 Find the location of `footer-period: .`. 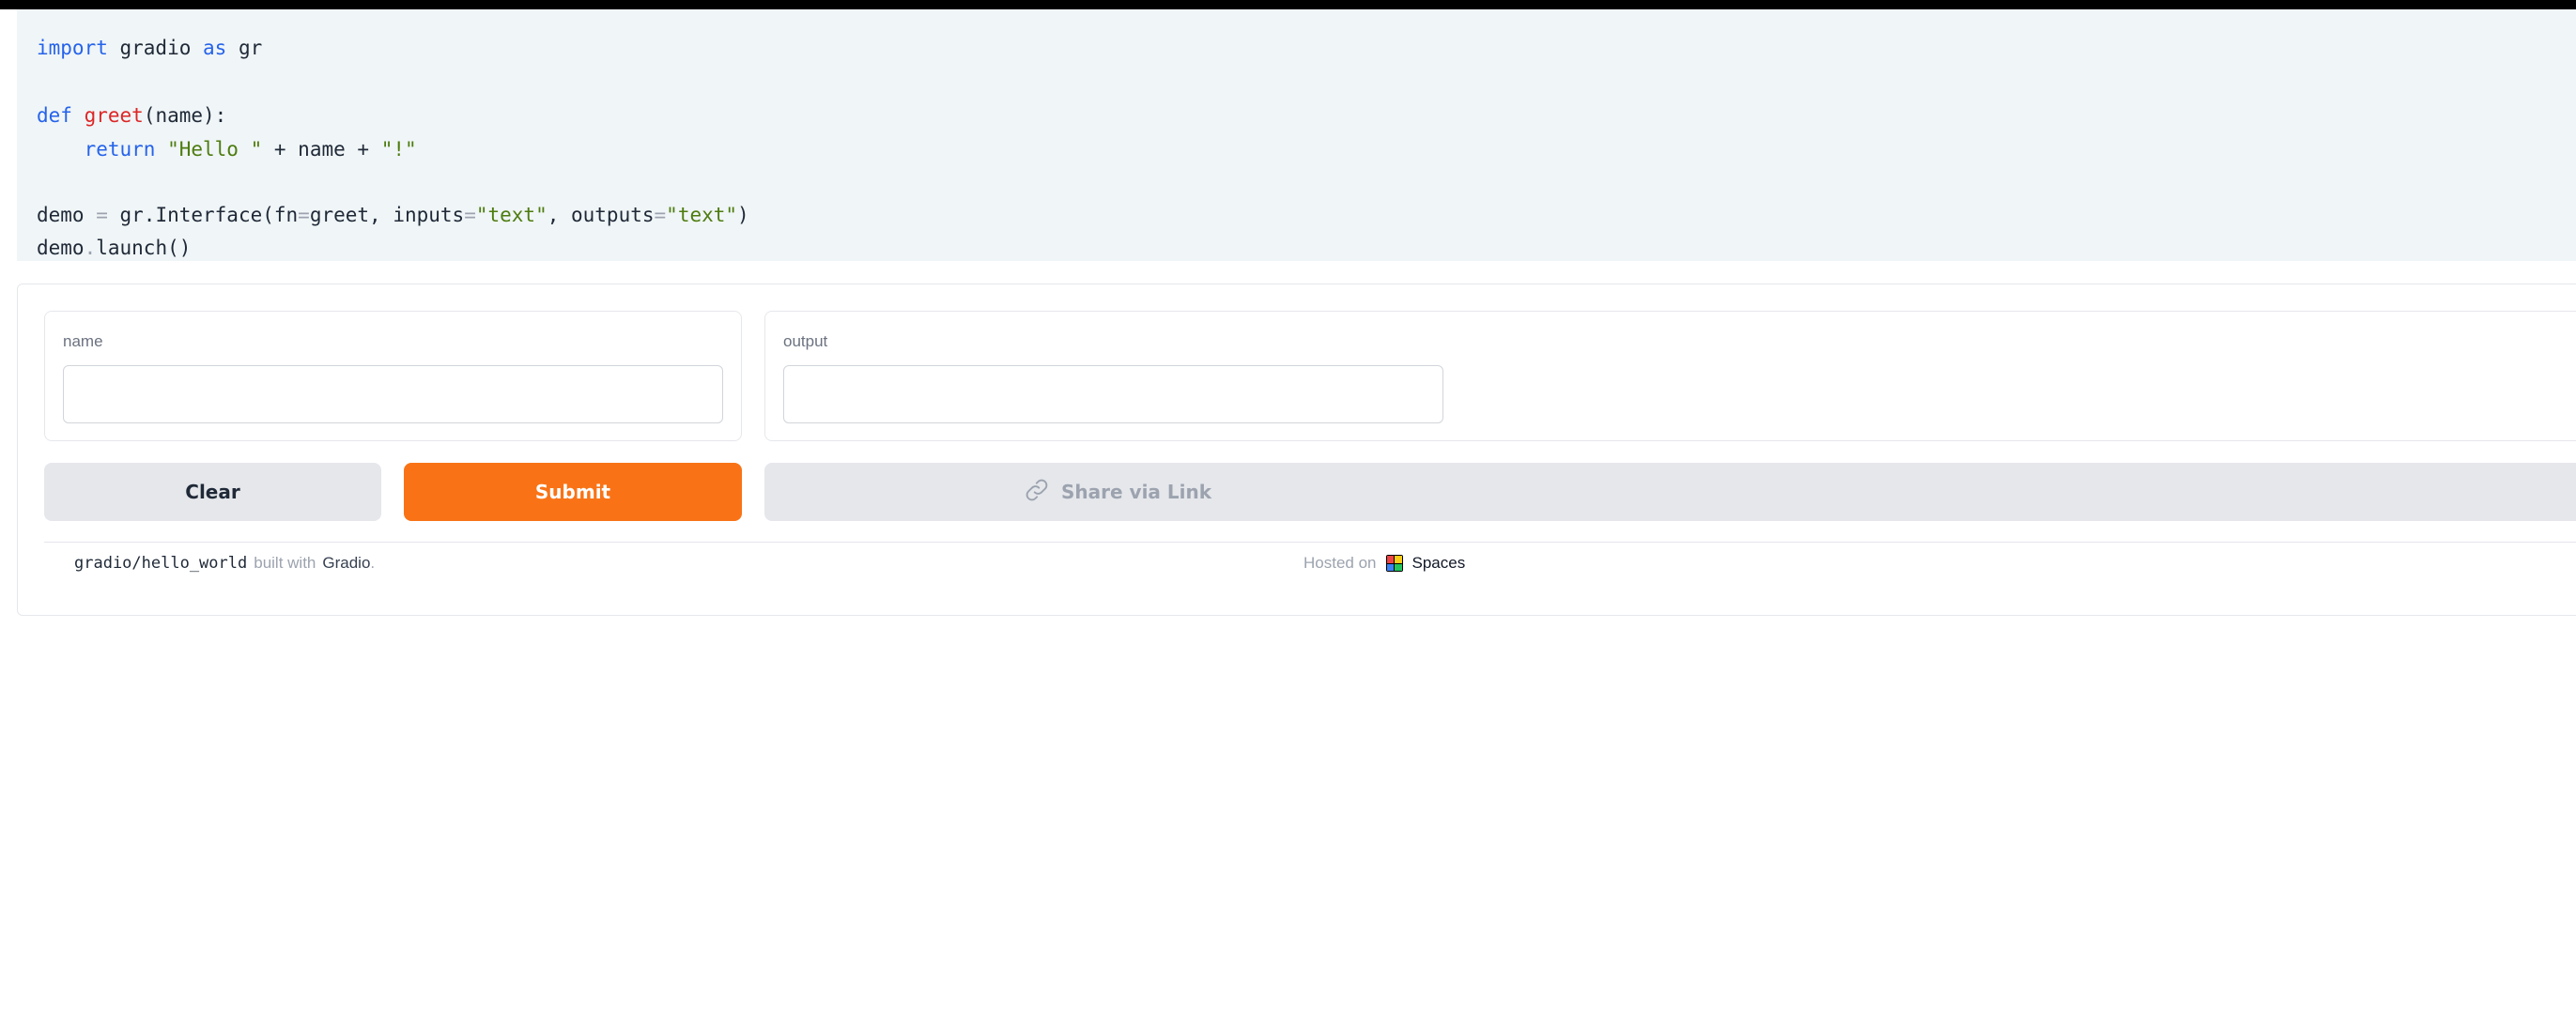

footer-period: . is located at coordinates (373, 563).